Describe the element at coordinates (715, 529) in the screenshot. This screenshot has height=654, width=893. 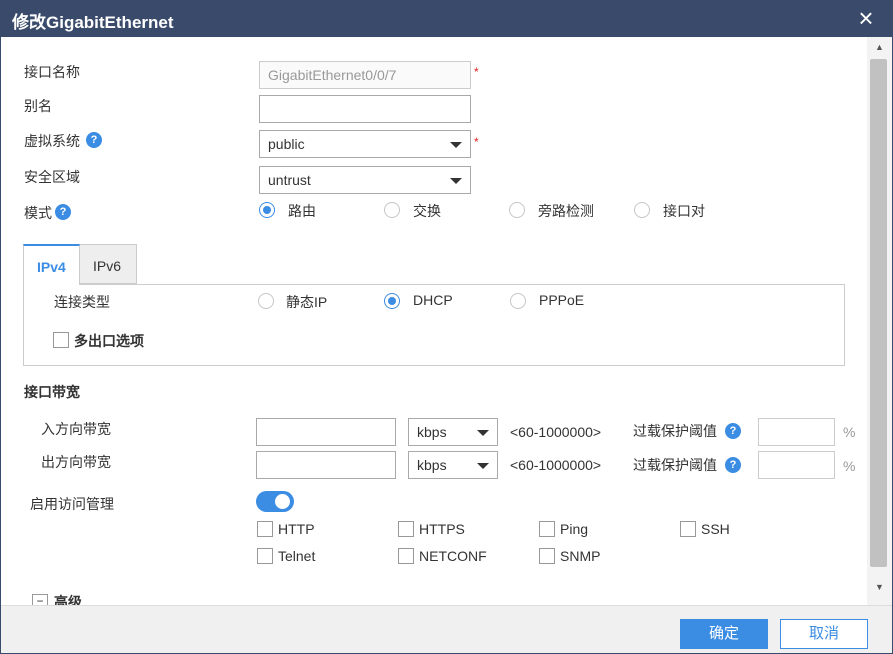
I see `service-label-ssh: SSH` at that location.